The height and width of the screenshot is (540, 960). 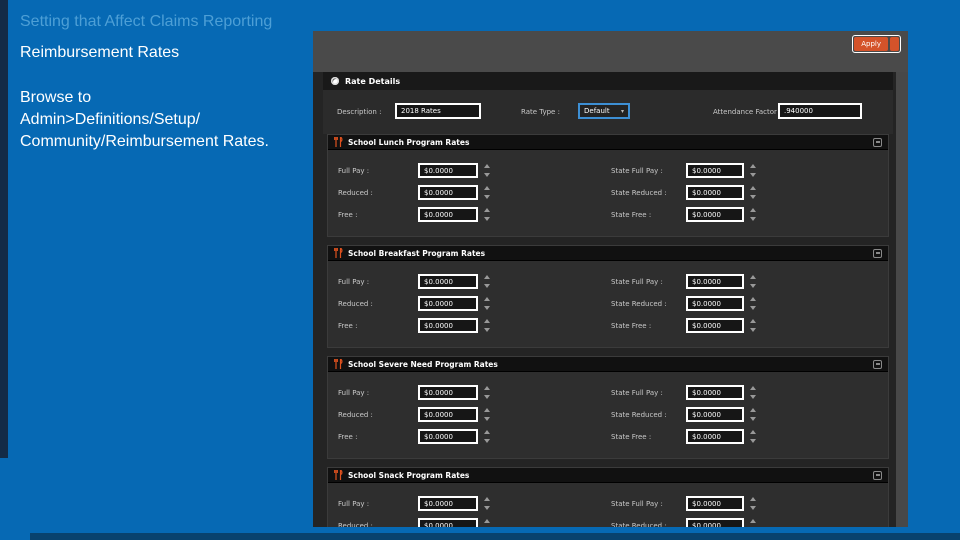 What do you see at coordinates (348, 215) in the screenshot?
I see `row-left-label: Free :` at bounding box center [348, 215].